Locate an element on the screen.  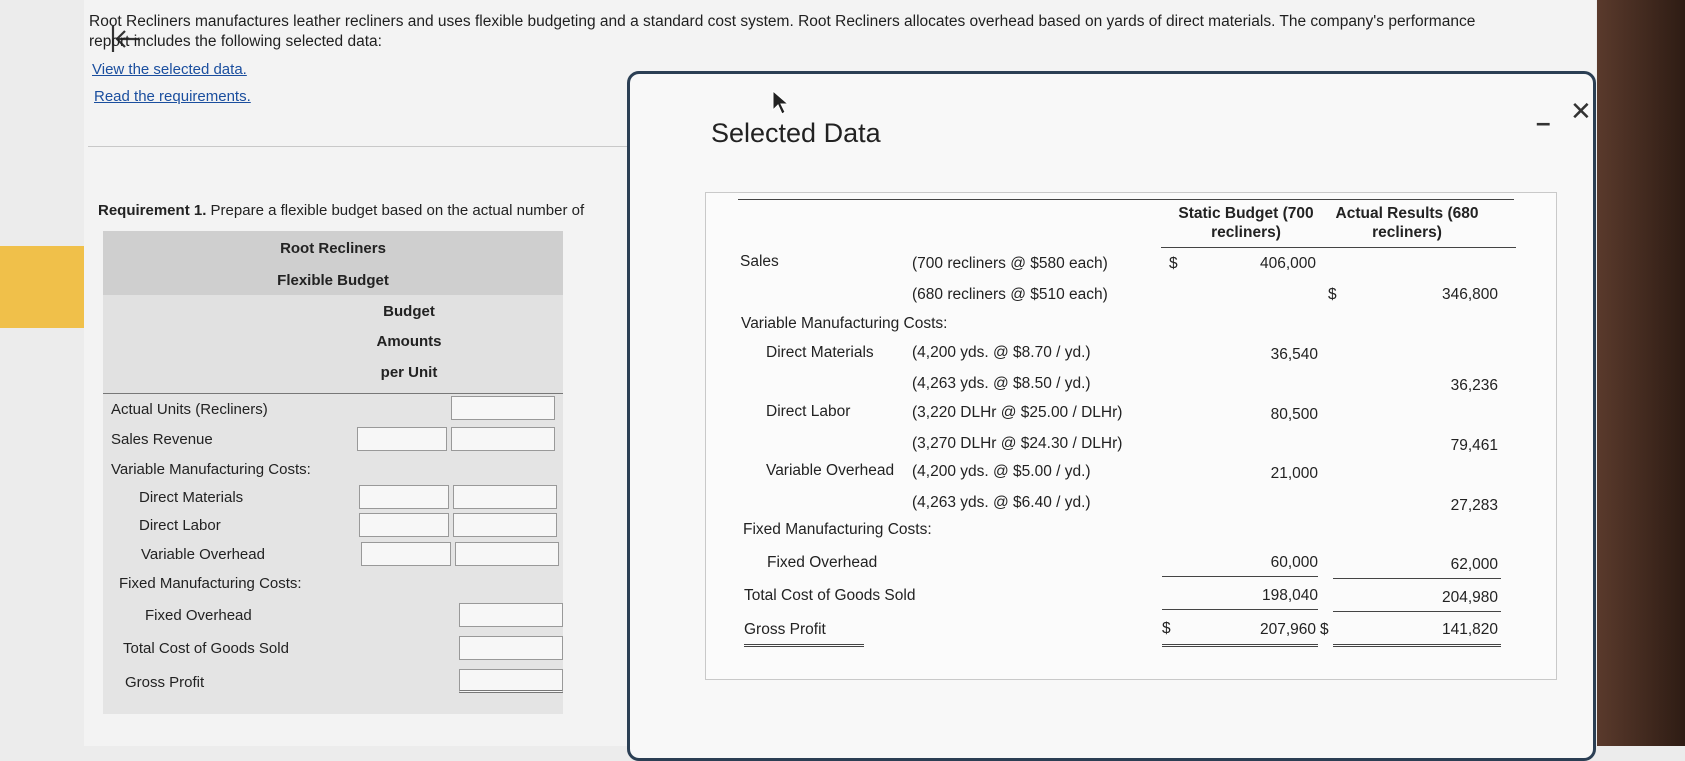
gross-profit-input is located at coordinates (511, 681).